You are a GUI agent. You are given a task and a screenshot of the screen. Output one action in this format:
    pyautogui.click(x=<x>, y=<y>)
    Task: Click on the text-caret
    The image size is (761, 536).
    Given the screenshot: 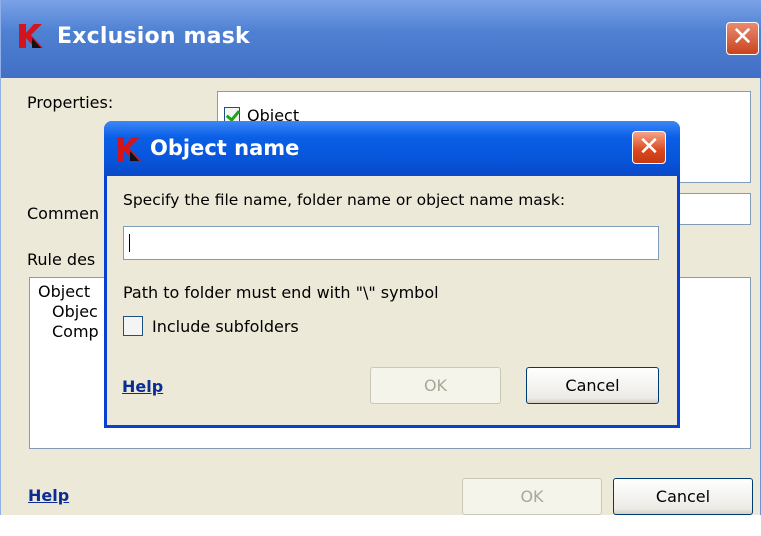 What is the action you would take?
    pyautogui.click(x=129, y=243)
    